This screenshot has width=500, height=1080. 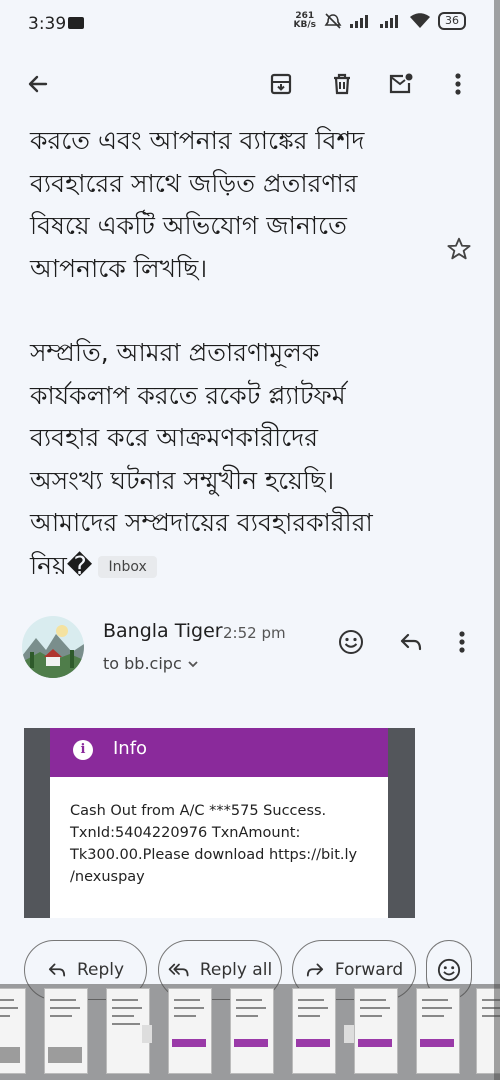 I want to click on sender-header: Bangla Tiger 2:52 pm to bb.cipc, so click(x=252, y=652).